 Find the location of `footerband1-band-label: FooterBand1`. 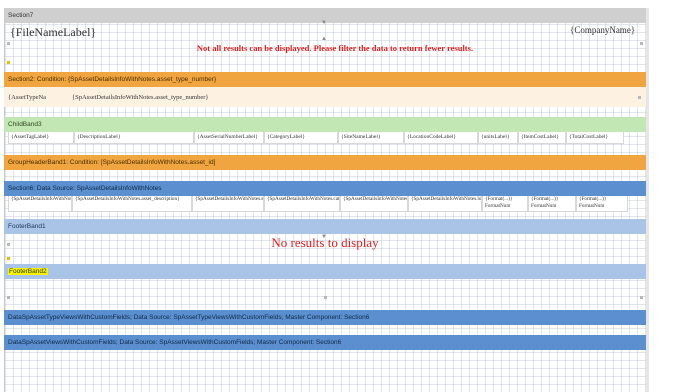

footerband1-band-label: FooterBand1 is located at coordinates (27, 226).